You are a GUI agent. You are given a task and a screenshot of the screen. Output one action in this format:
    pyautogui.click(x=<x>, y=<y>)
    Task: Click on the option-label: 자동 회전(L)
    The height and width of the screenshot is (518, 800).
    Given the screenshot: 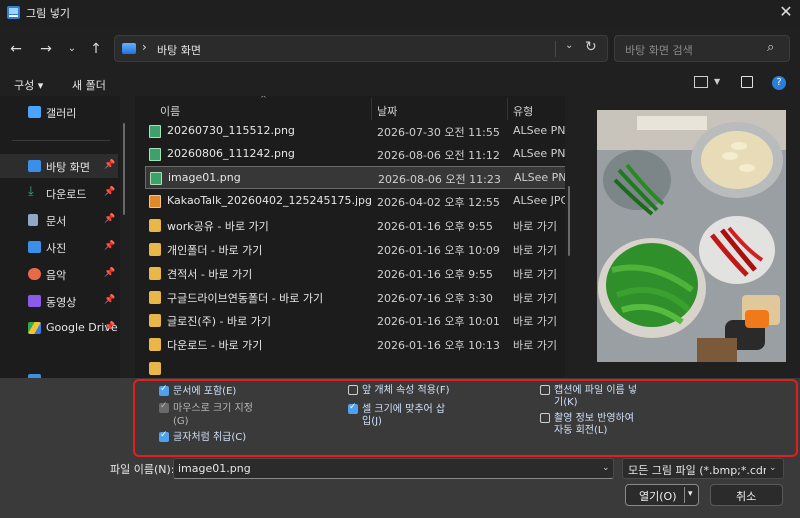 What is the action you would take?
    pyautogui.click(x=581, y=430)
    